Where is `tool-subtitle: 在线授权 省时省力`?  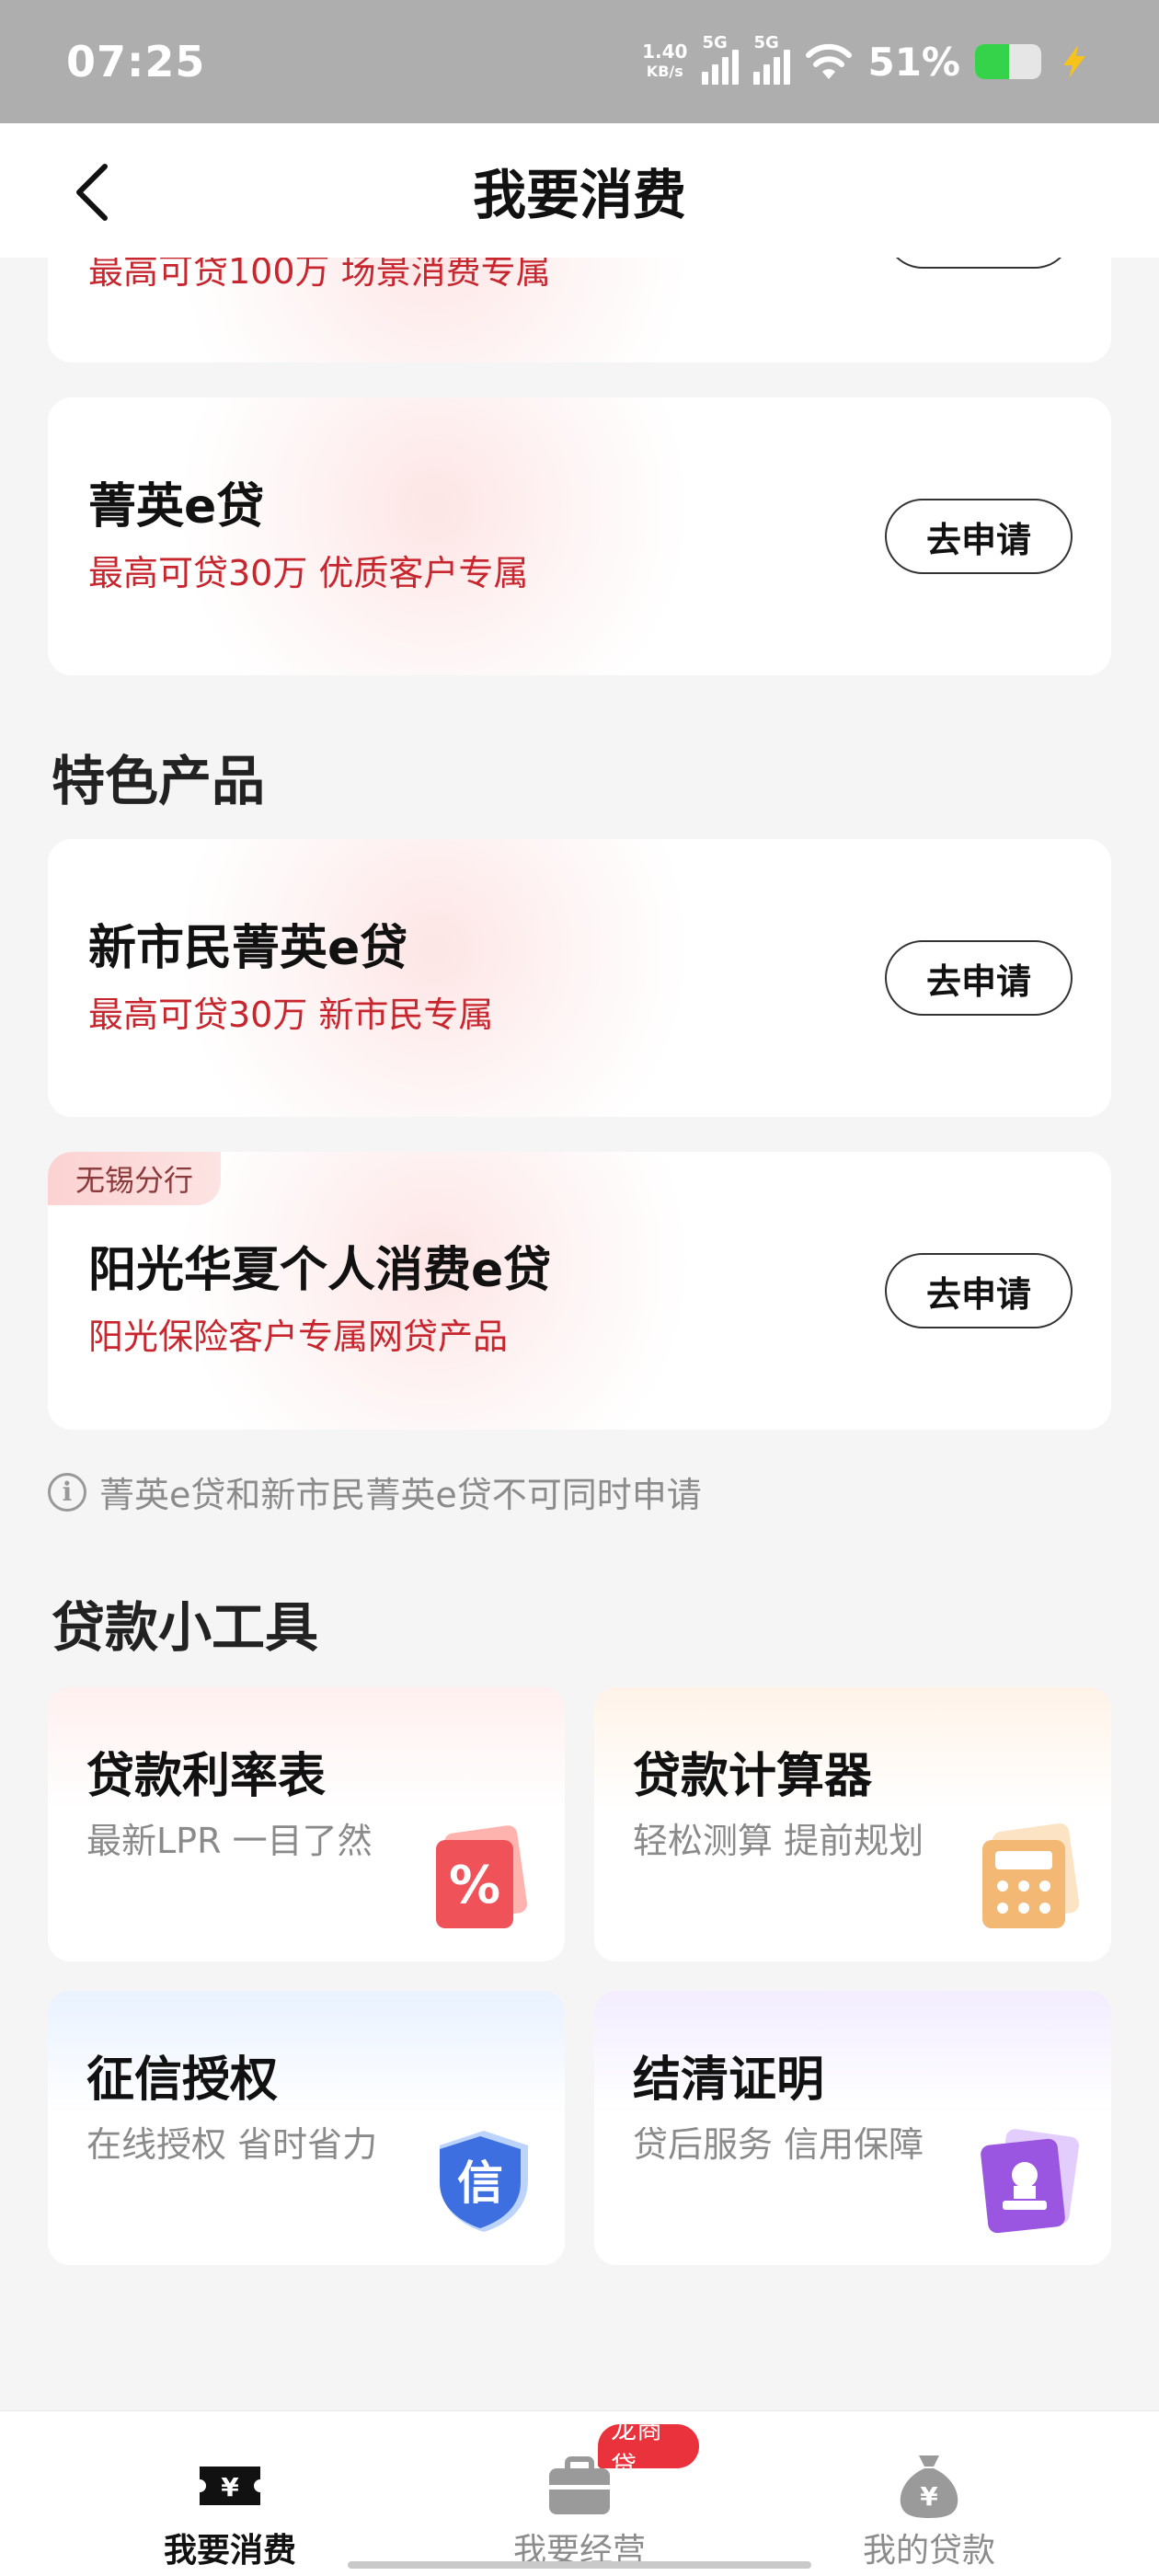
tool-subtitle: 在线授权 省时省力 is located at coordinates (232, 2144).